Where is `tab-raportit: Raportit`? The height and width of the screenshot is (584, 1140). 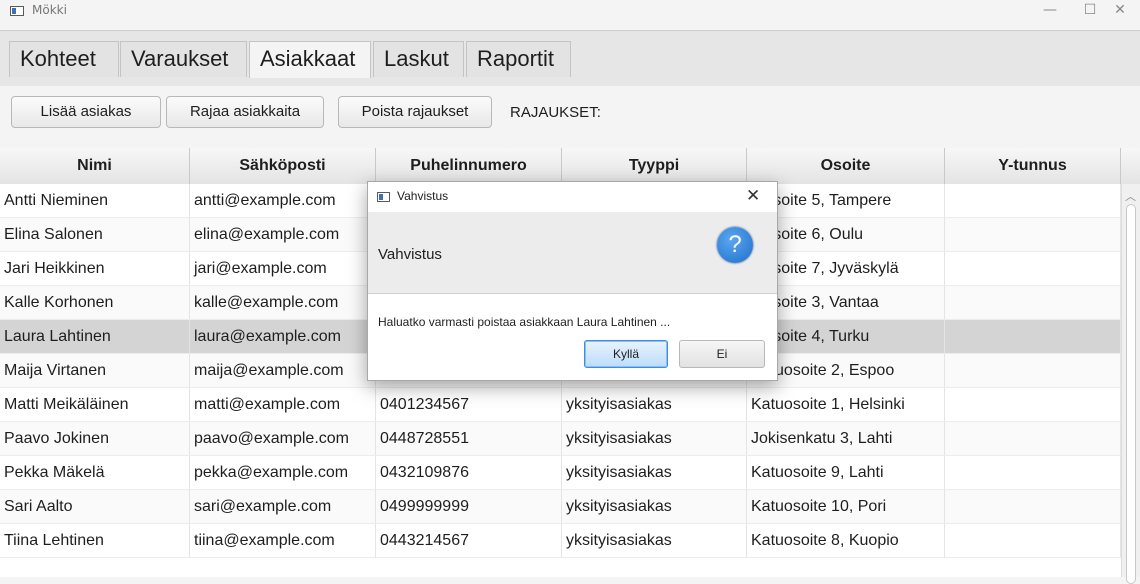 tab-raportit: Raportit is located at coordinates (518, 59).